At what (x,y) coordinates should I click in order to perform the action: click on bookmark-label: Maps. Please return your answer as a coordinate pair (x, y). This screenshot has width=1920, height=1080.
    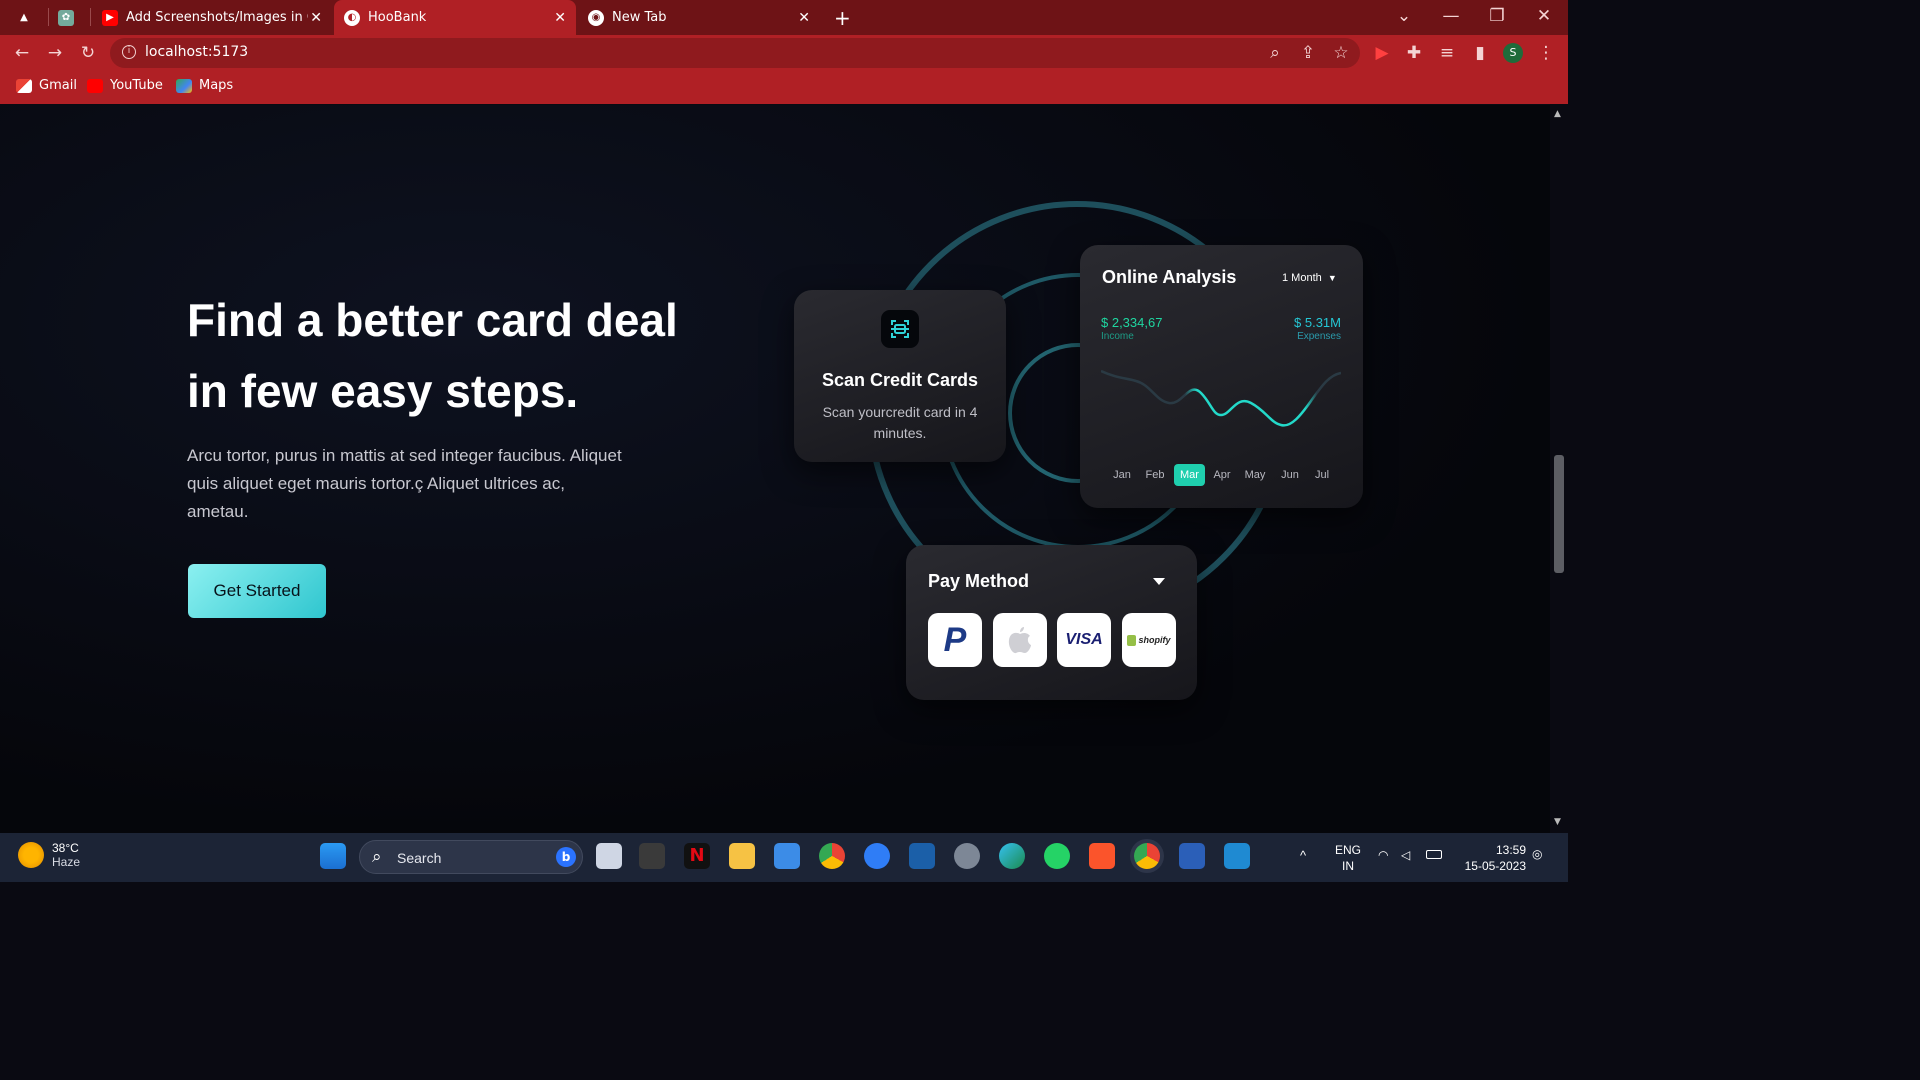
    Looking at the image, I should click on (216, 85).